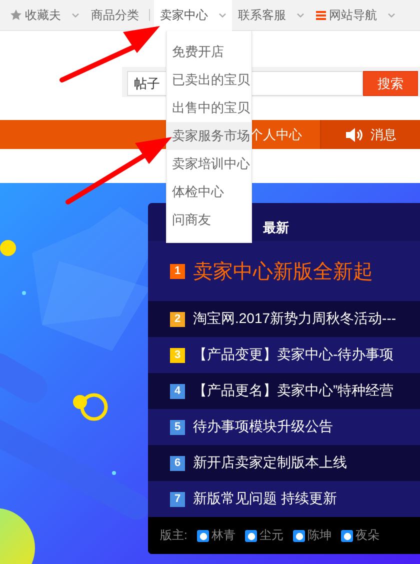  I want to click on number-badge: 1, so click(177, 271).